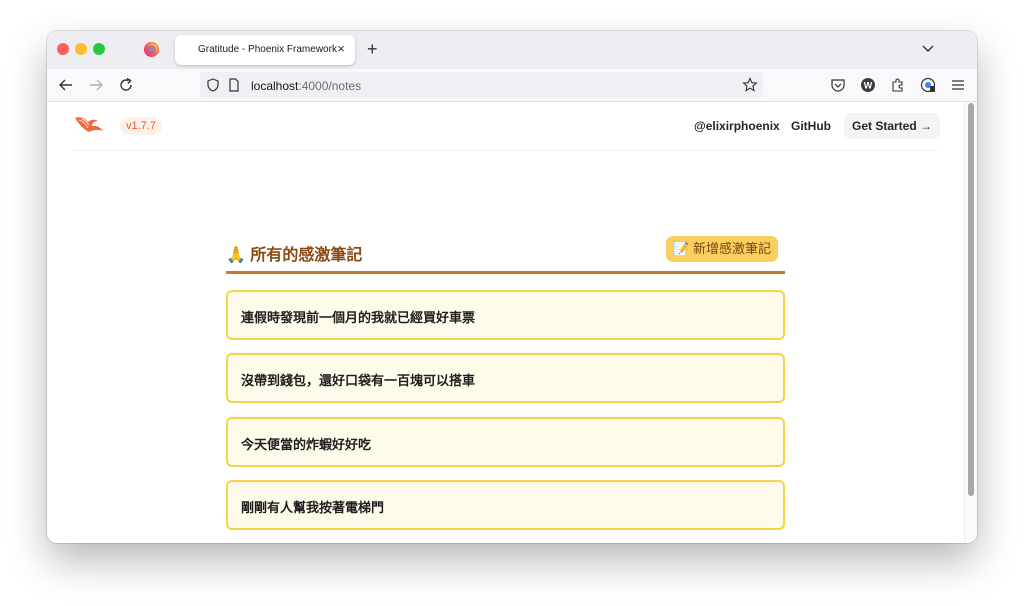 The width and height of the screenshot is (1024, 606). I want to click on note-card: 今天便當的炸蝦好好吃, so click(505, 442).